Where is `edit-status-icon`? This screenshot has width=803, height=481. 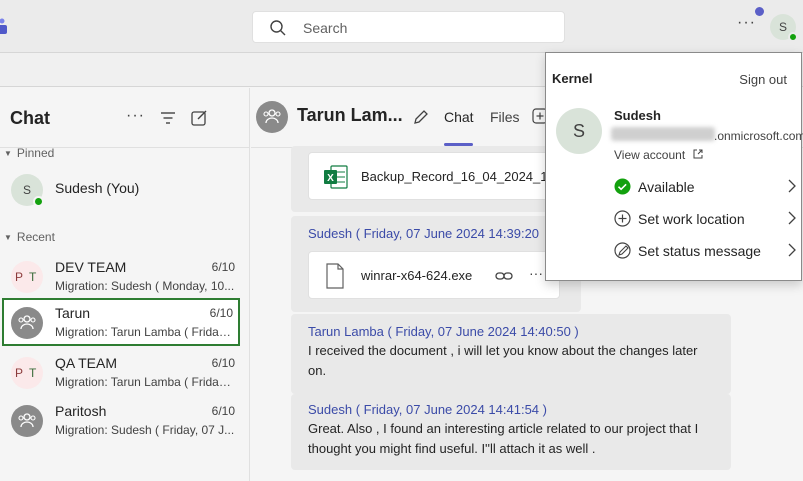 edit-status-icon is located at coordinates (622, 250).